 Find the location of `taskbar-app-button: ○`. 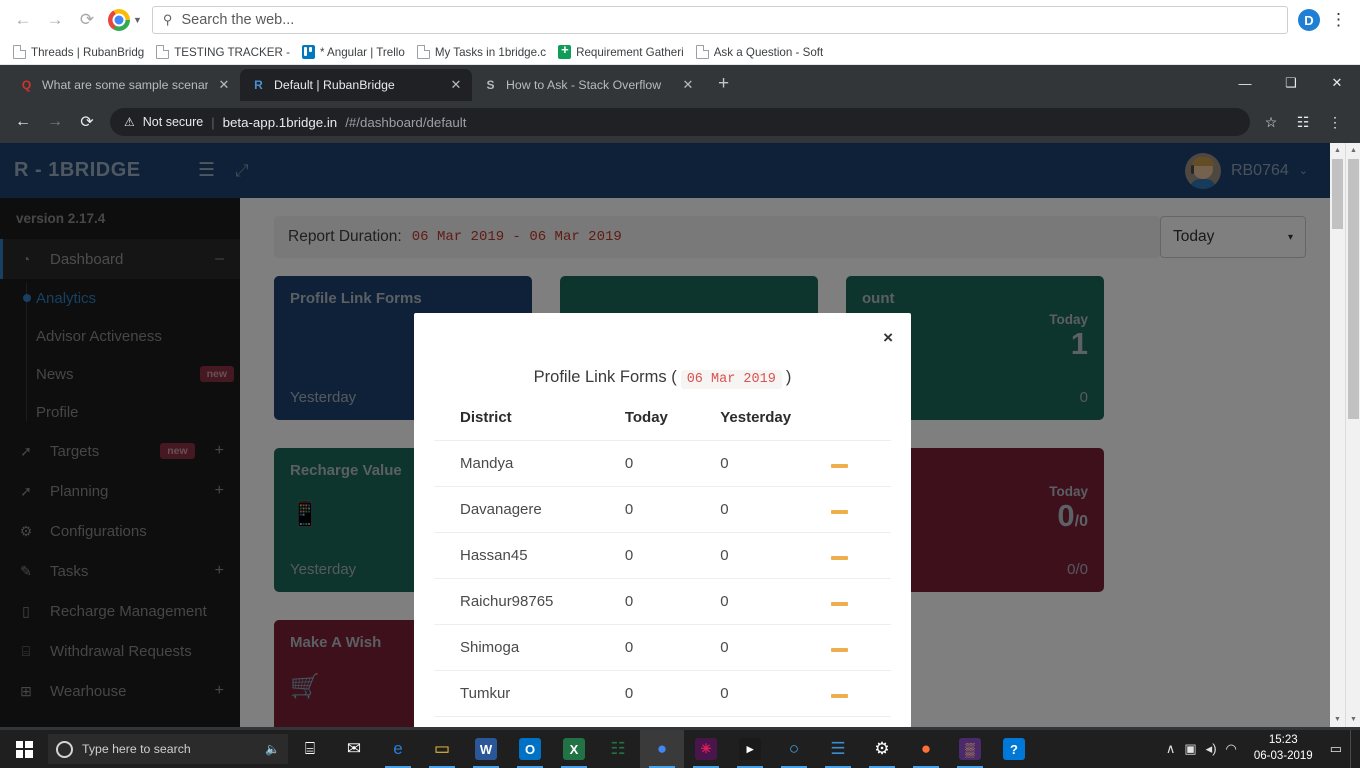

taskbar-app-button: ○ is located at coordinates (794, 749).